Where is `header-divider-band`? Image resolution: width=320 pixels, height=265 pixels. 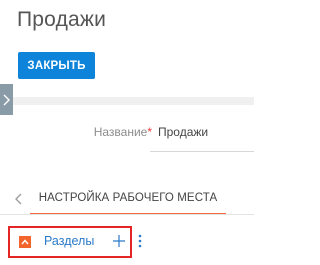
header-divider-band is located at coordinates (127, 101).